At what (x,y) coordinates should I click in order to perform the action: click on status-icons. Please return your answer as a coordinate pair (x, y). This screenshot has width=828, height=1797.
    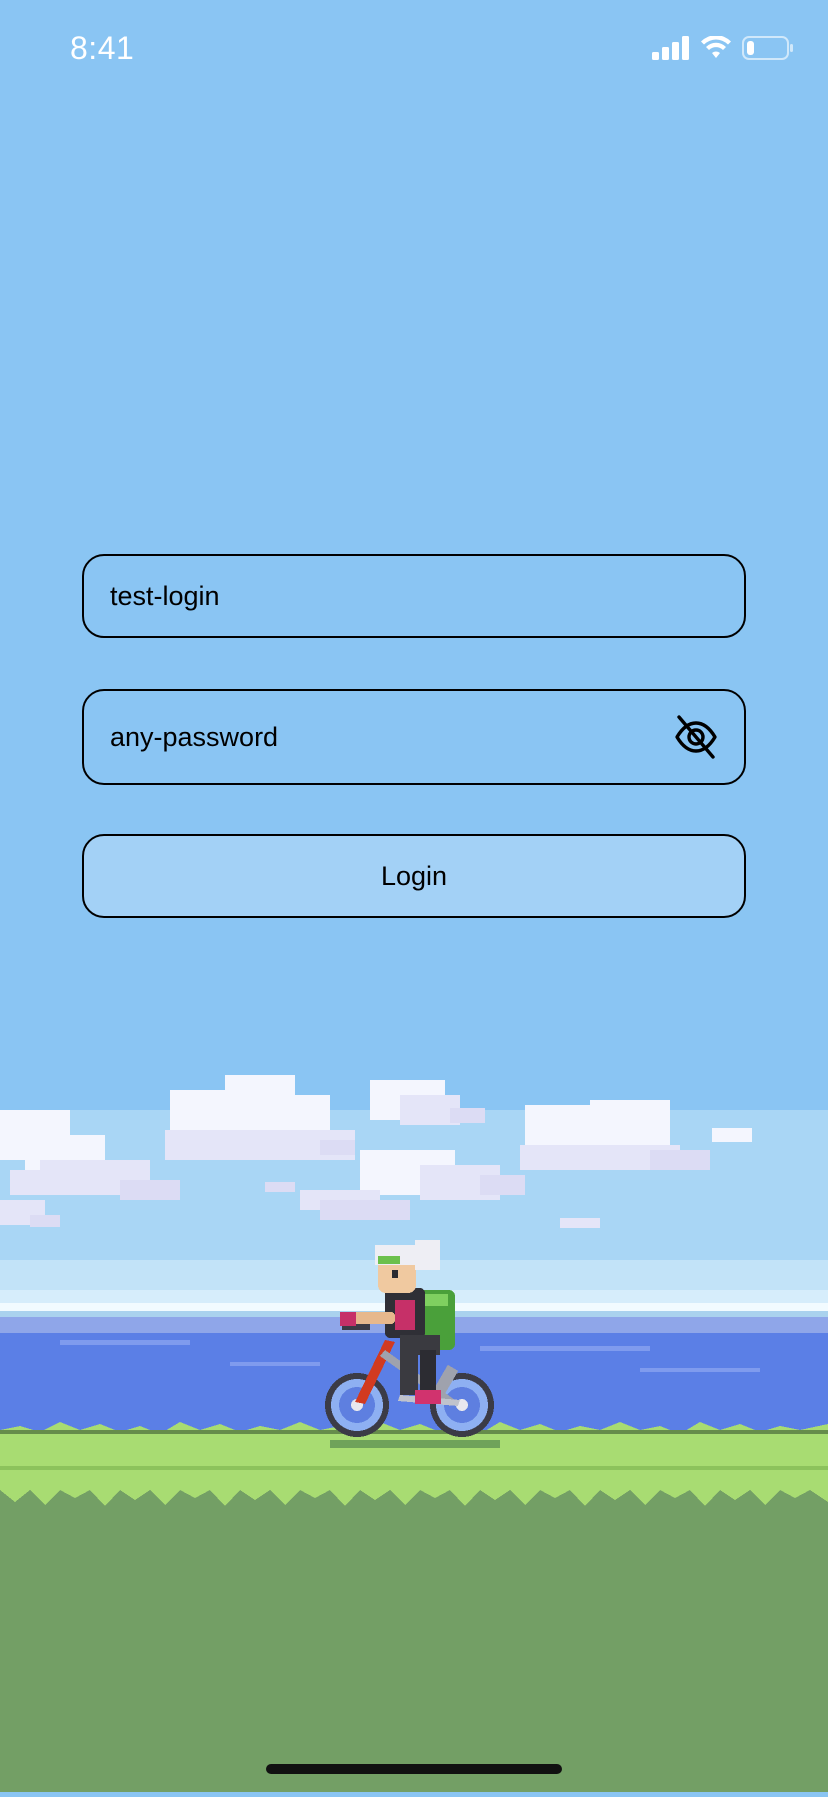
    Looking at the image, I should click on (723, 50).